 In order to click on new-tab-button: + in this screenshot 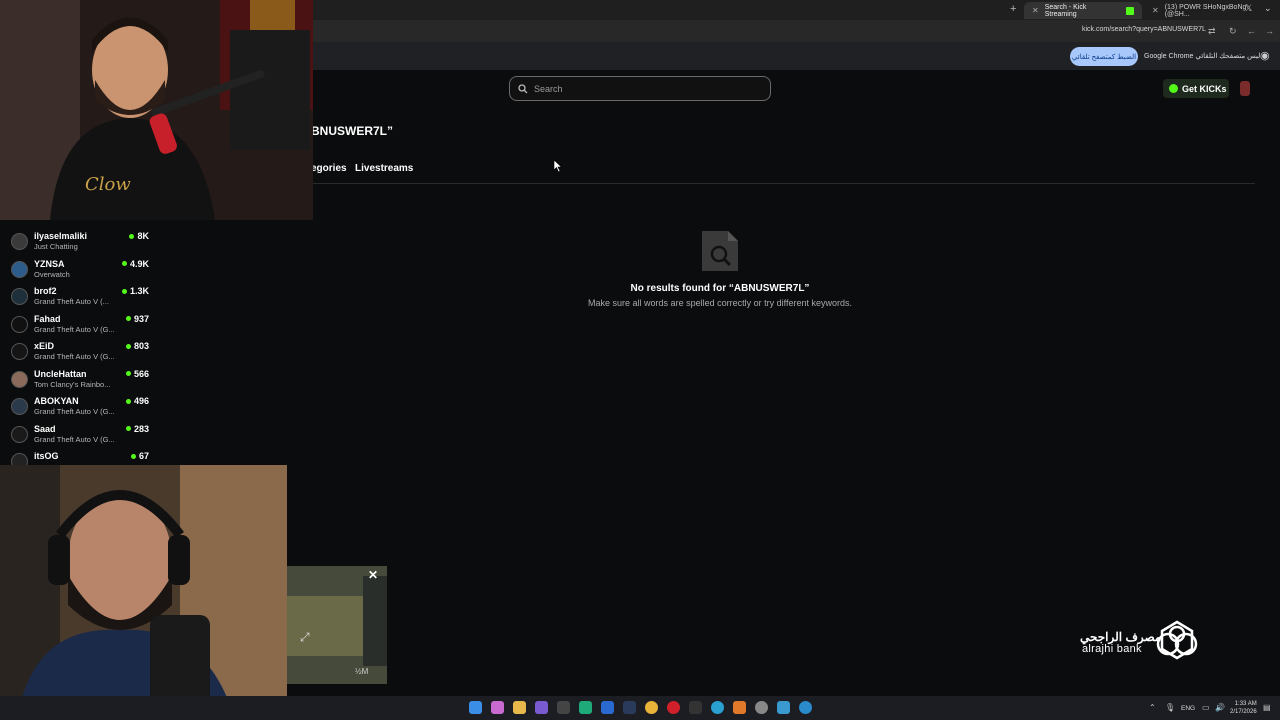, I will do `click(1013, 9)`.